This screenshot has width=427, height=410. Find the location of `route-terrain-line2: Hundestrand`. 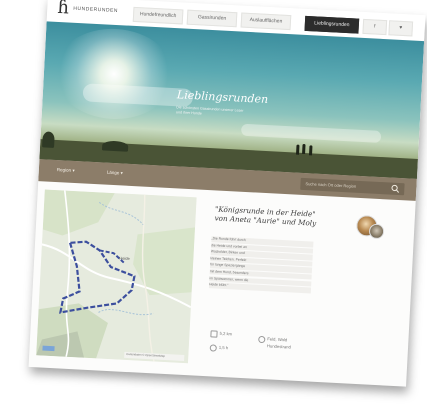

route-terrain-line2: Hundestrand is located at coordinates (279, 346).